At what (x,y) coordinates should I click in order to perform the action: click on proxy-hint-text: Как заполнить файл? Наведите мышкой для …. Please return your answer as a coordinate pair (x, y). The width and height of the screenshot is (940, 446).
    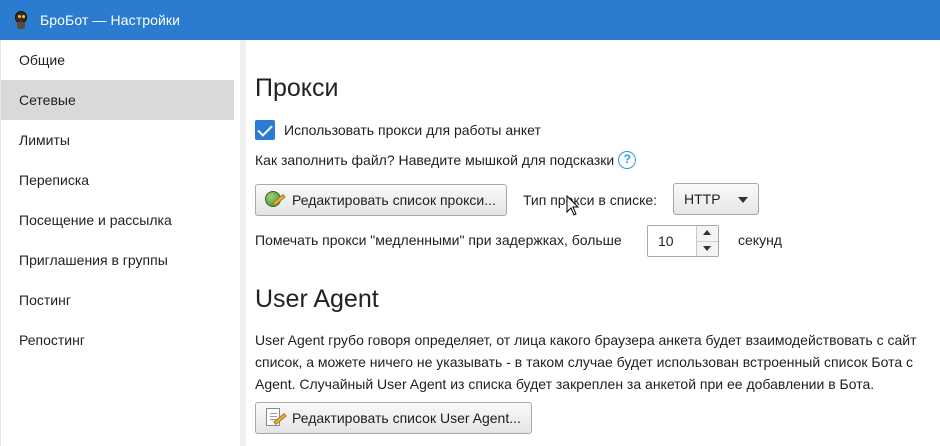
    Looking at the image, I should click on (435, 160).